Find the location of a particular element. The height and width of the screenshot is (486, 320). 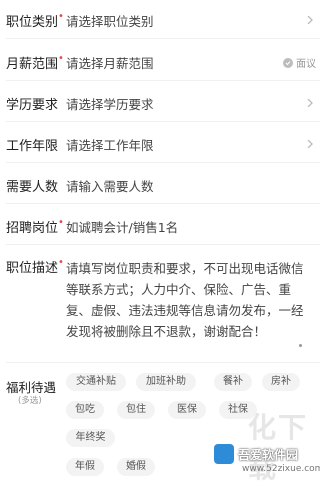

benefits-subtitle: (多选) is located at coordinates (30, 401).